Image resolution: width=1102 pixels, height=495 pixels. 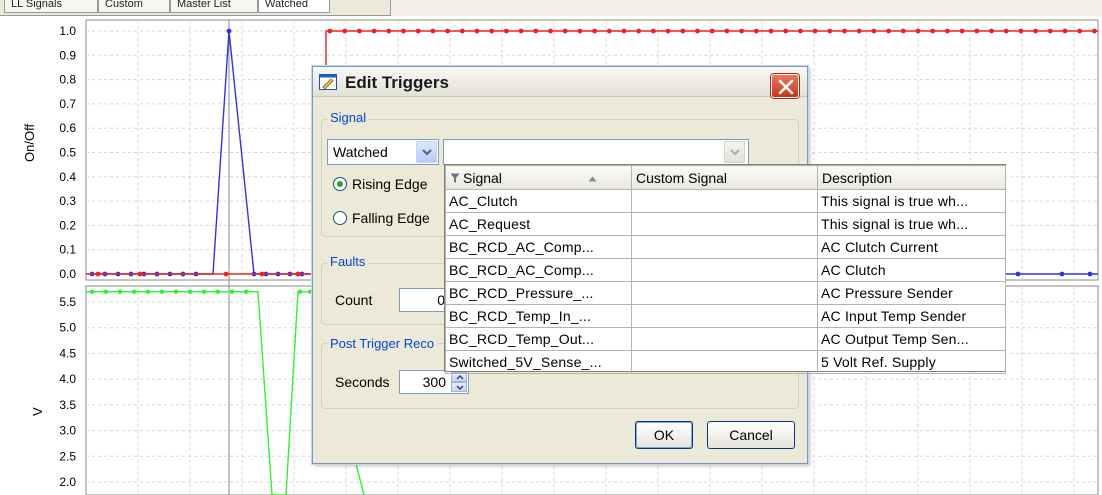 I want to click on seconds-spinner, so click(x=459, y=382).